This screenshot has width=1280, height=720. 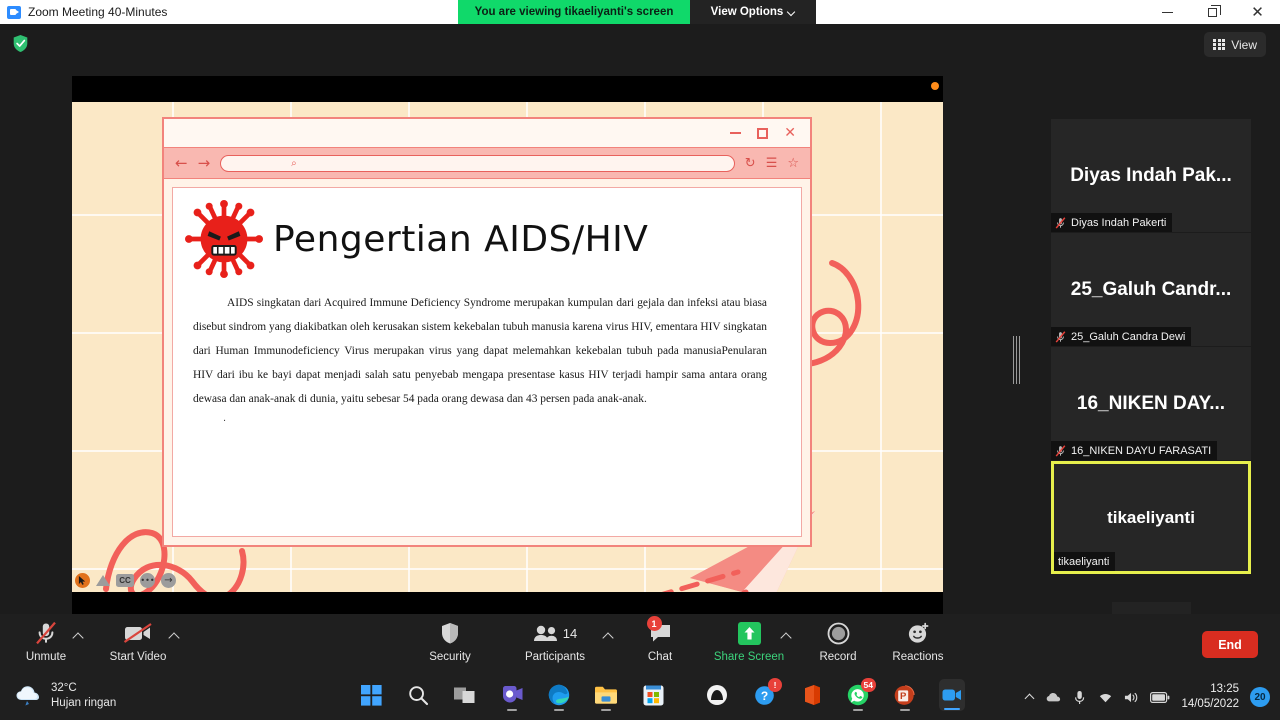 I want to click on hamburger-menu-icon: ☰, so click(x=771, y=163).